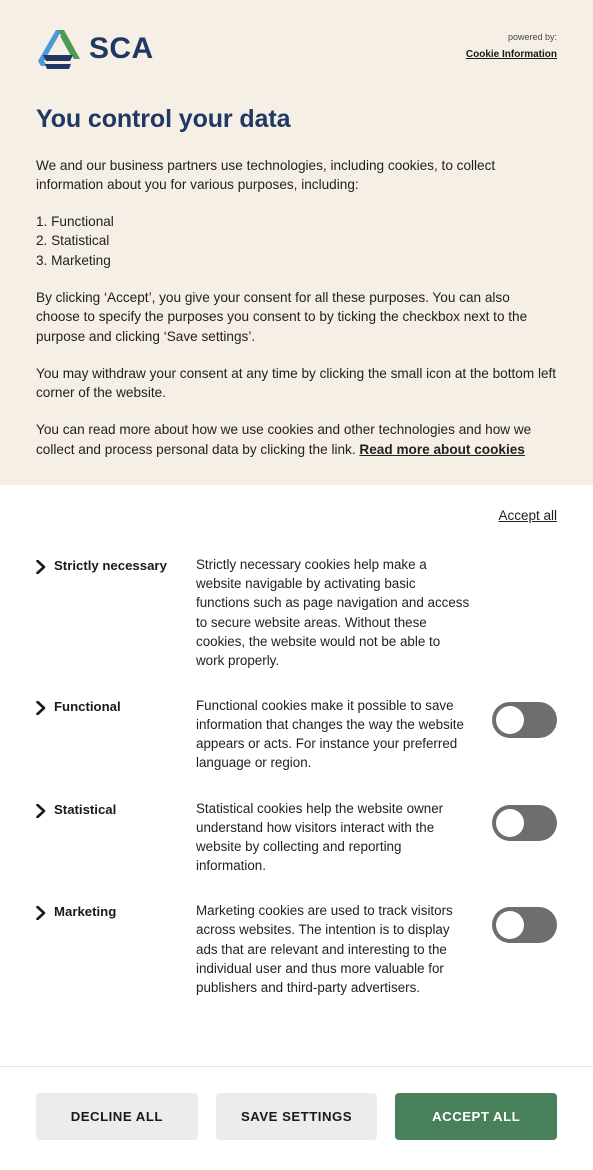 Image resolution: width=593 pixels, height=1170 pixels. What do you see at coordinates (85, 911) in the screenshot?
I see `category-name: Marketing` at bounding box center [85, 911].